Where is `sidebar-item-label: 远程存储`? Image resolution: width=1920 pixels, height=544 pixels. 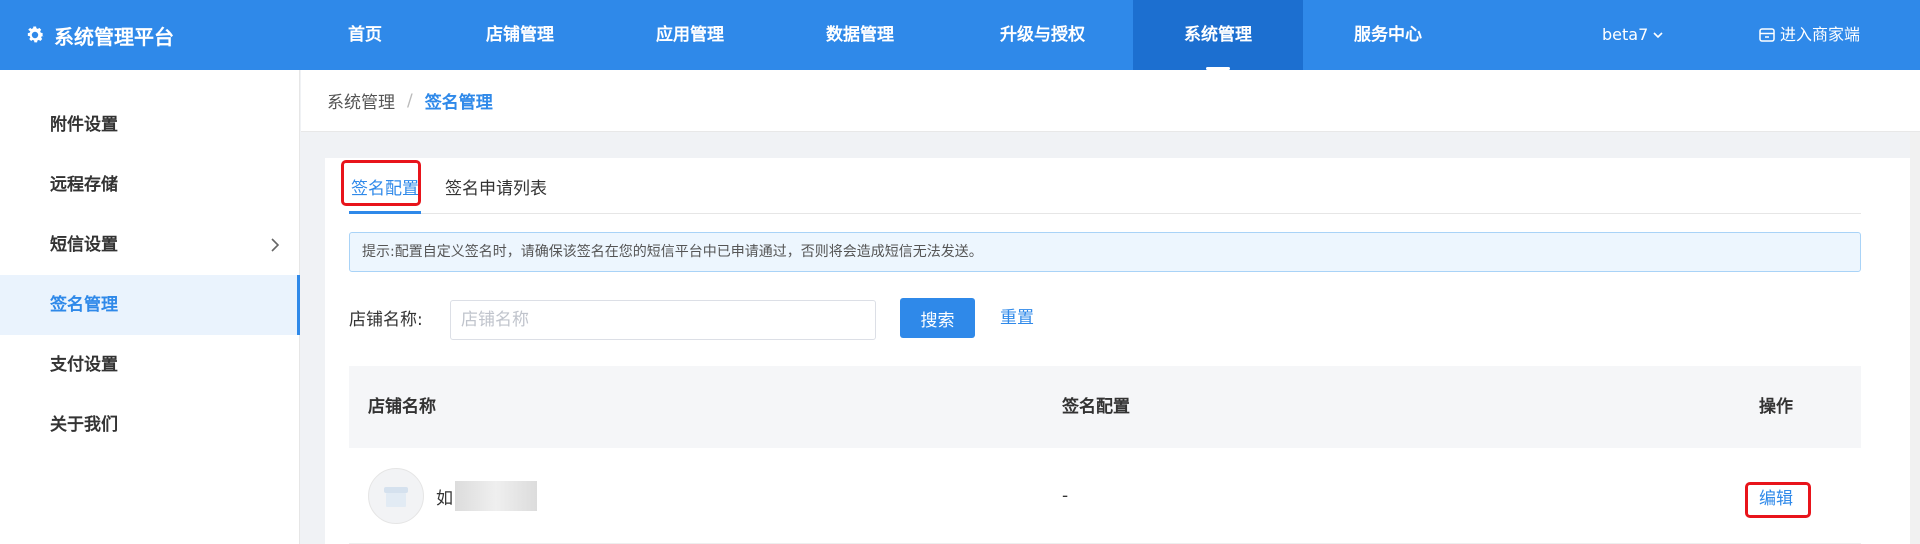 sidebar-item-label: 远程存储 is located at coordinates (84, 185).